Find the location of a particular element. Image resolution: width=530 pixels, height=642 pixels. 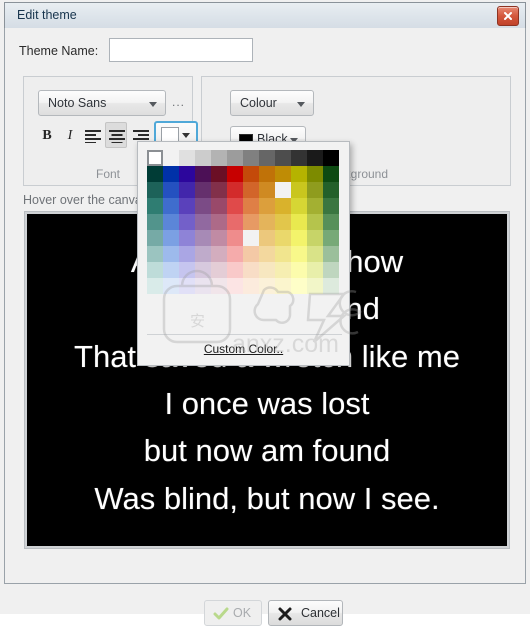

cancel-button: Cancel is located at coordinates (305, 613).